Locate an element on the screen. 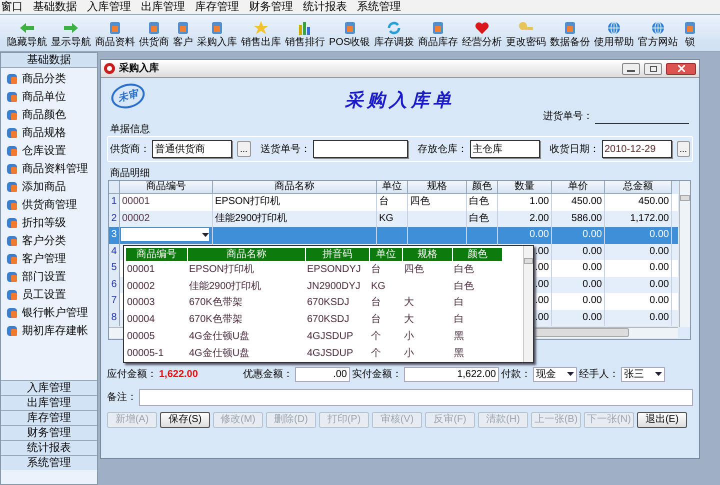  table-cell: 00005 is located at coordinates (141, 336).